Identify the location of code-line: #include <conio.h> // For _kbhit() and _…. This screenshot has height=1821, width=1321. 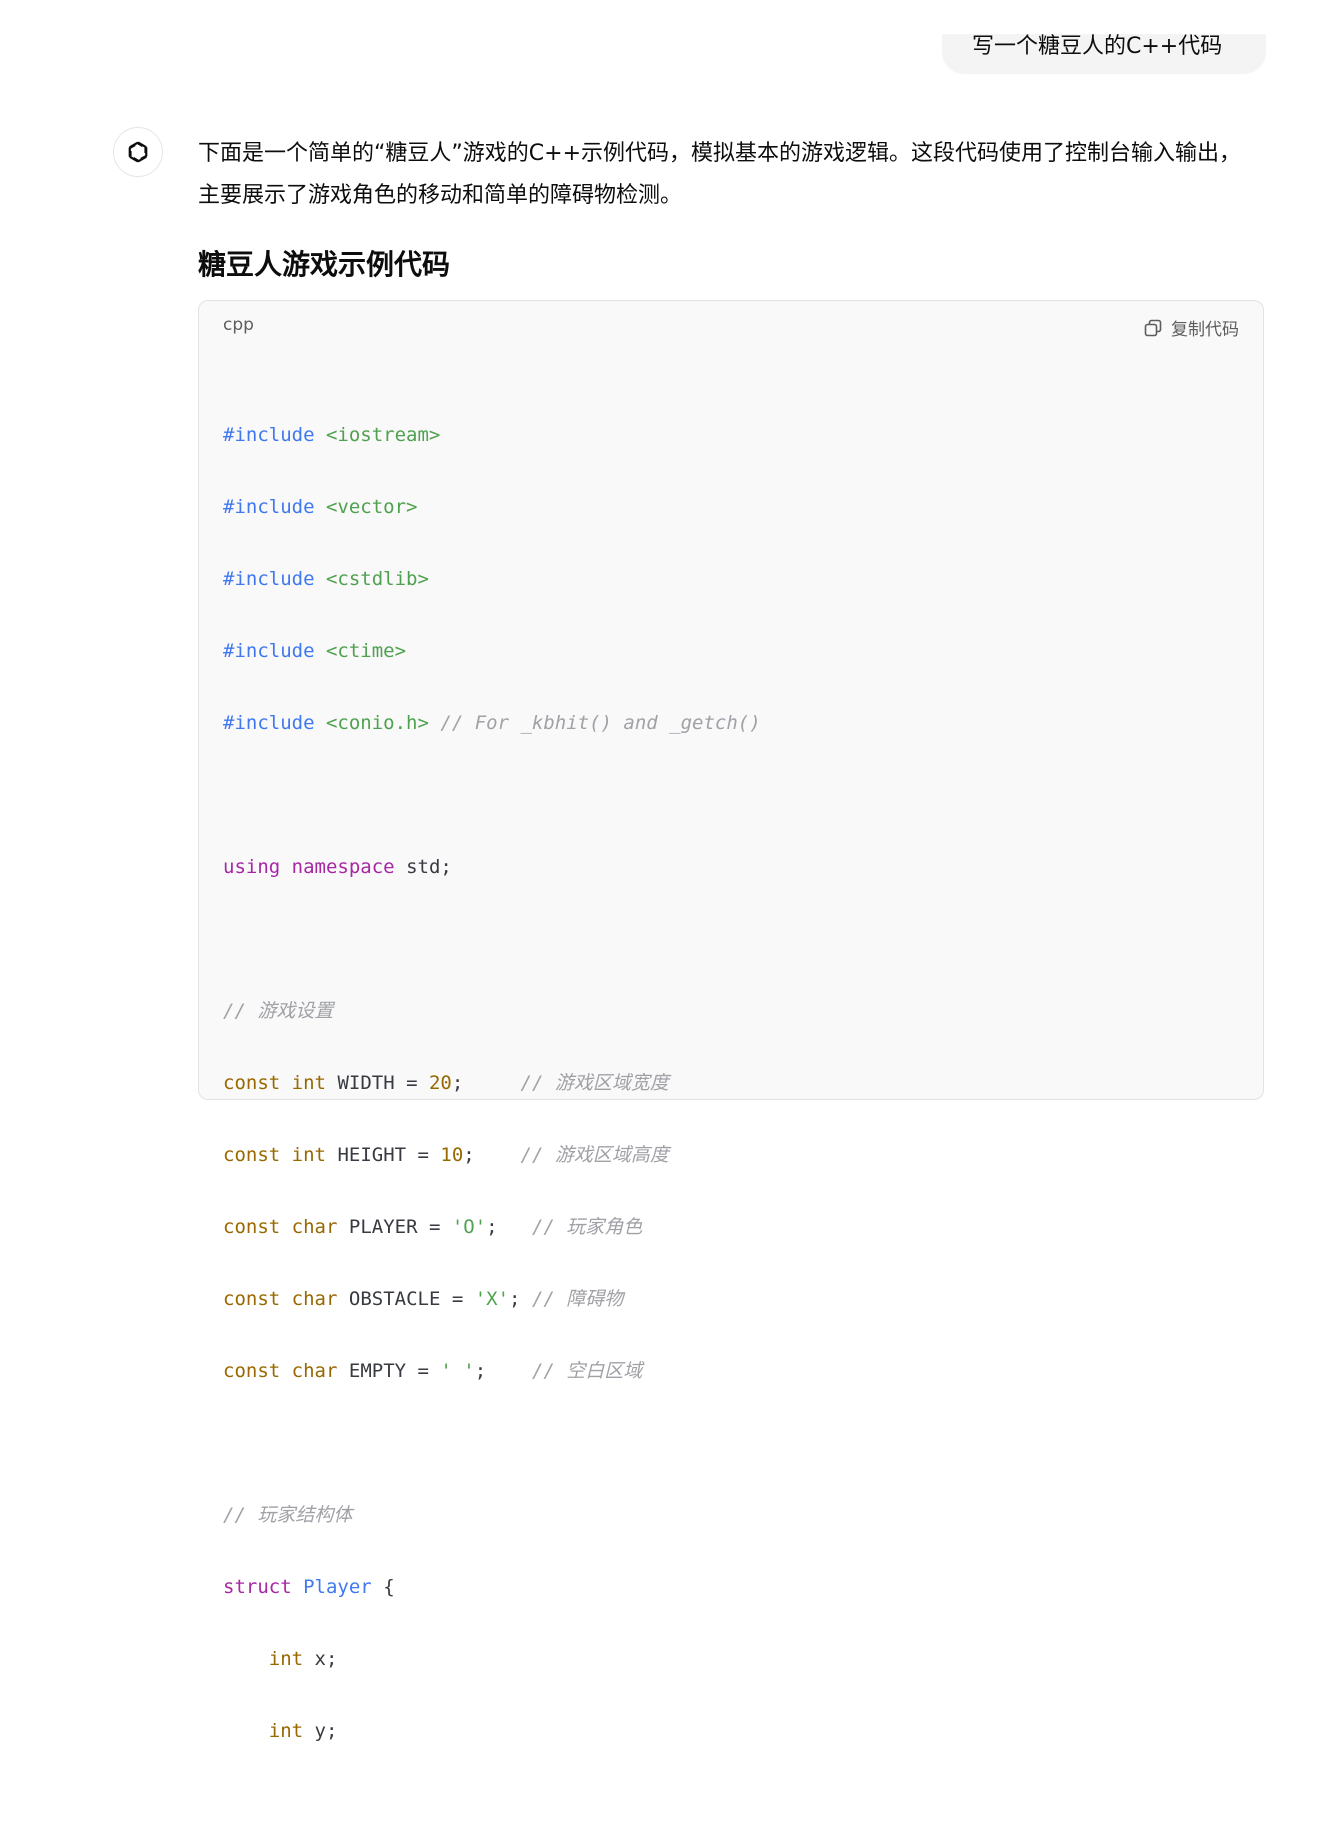
(492, 723).